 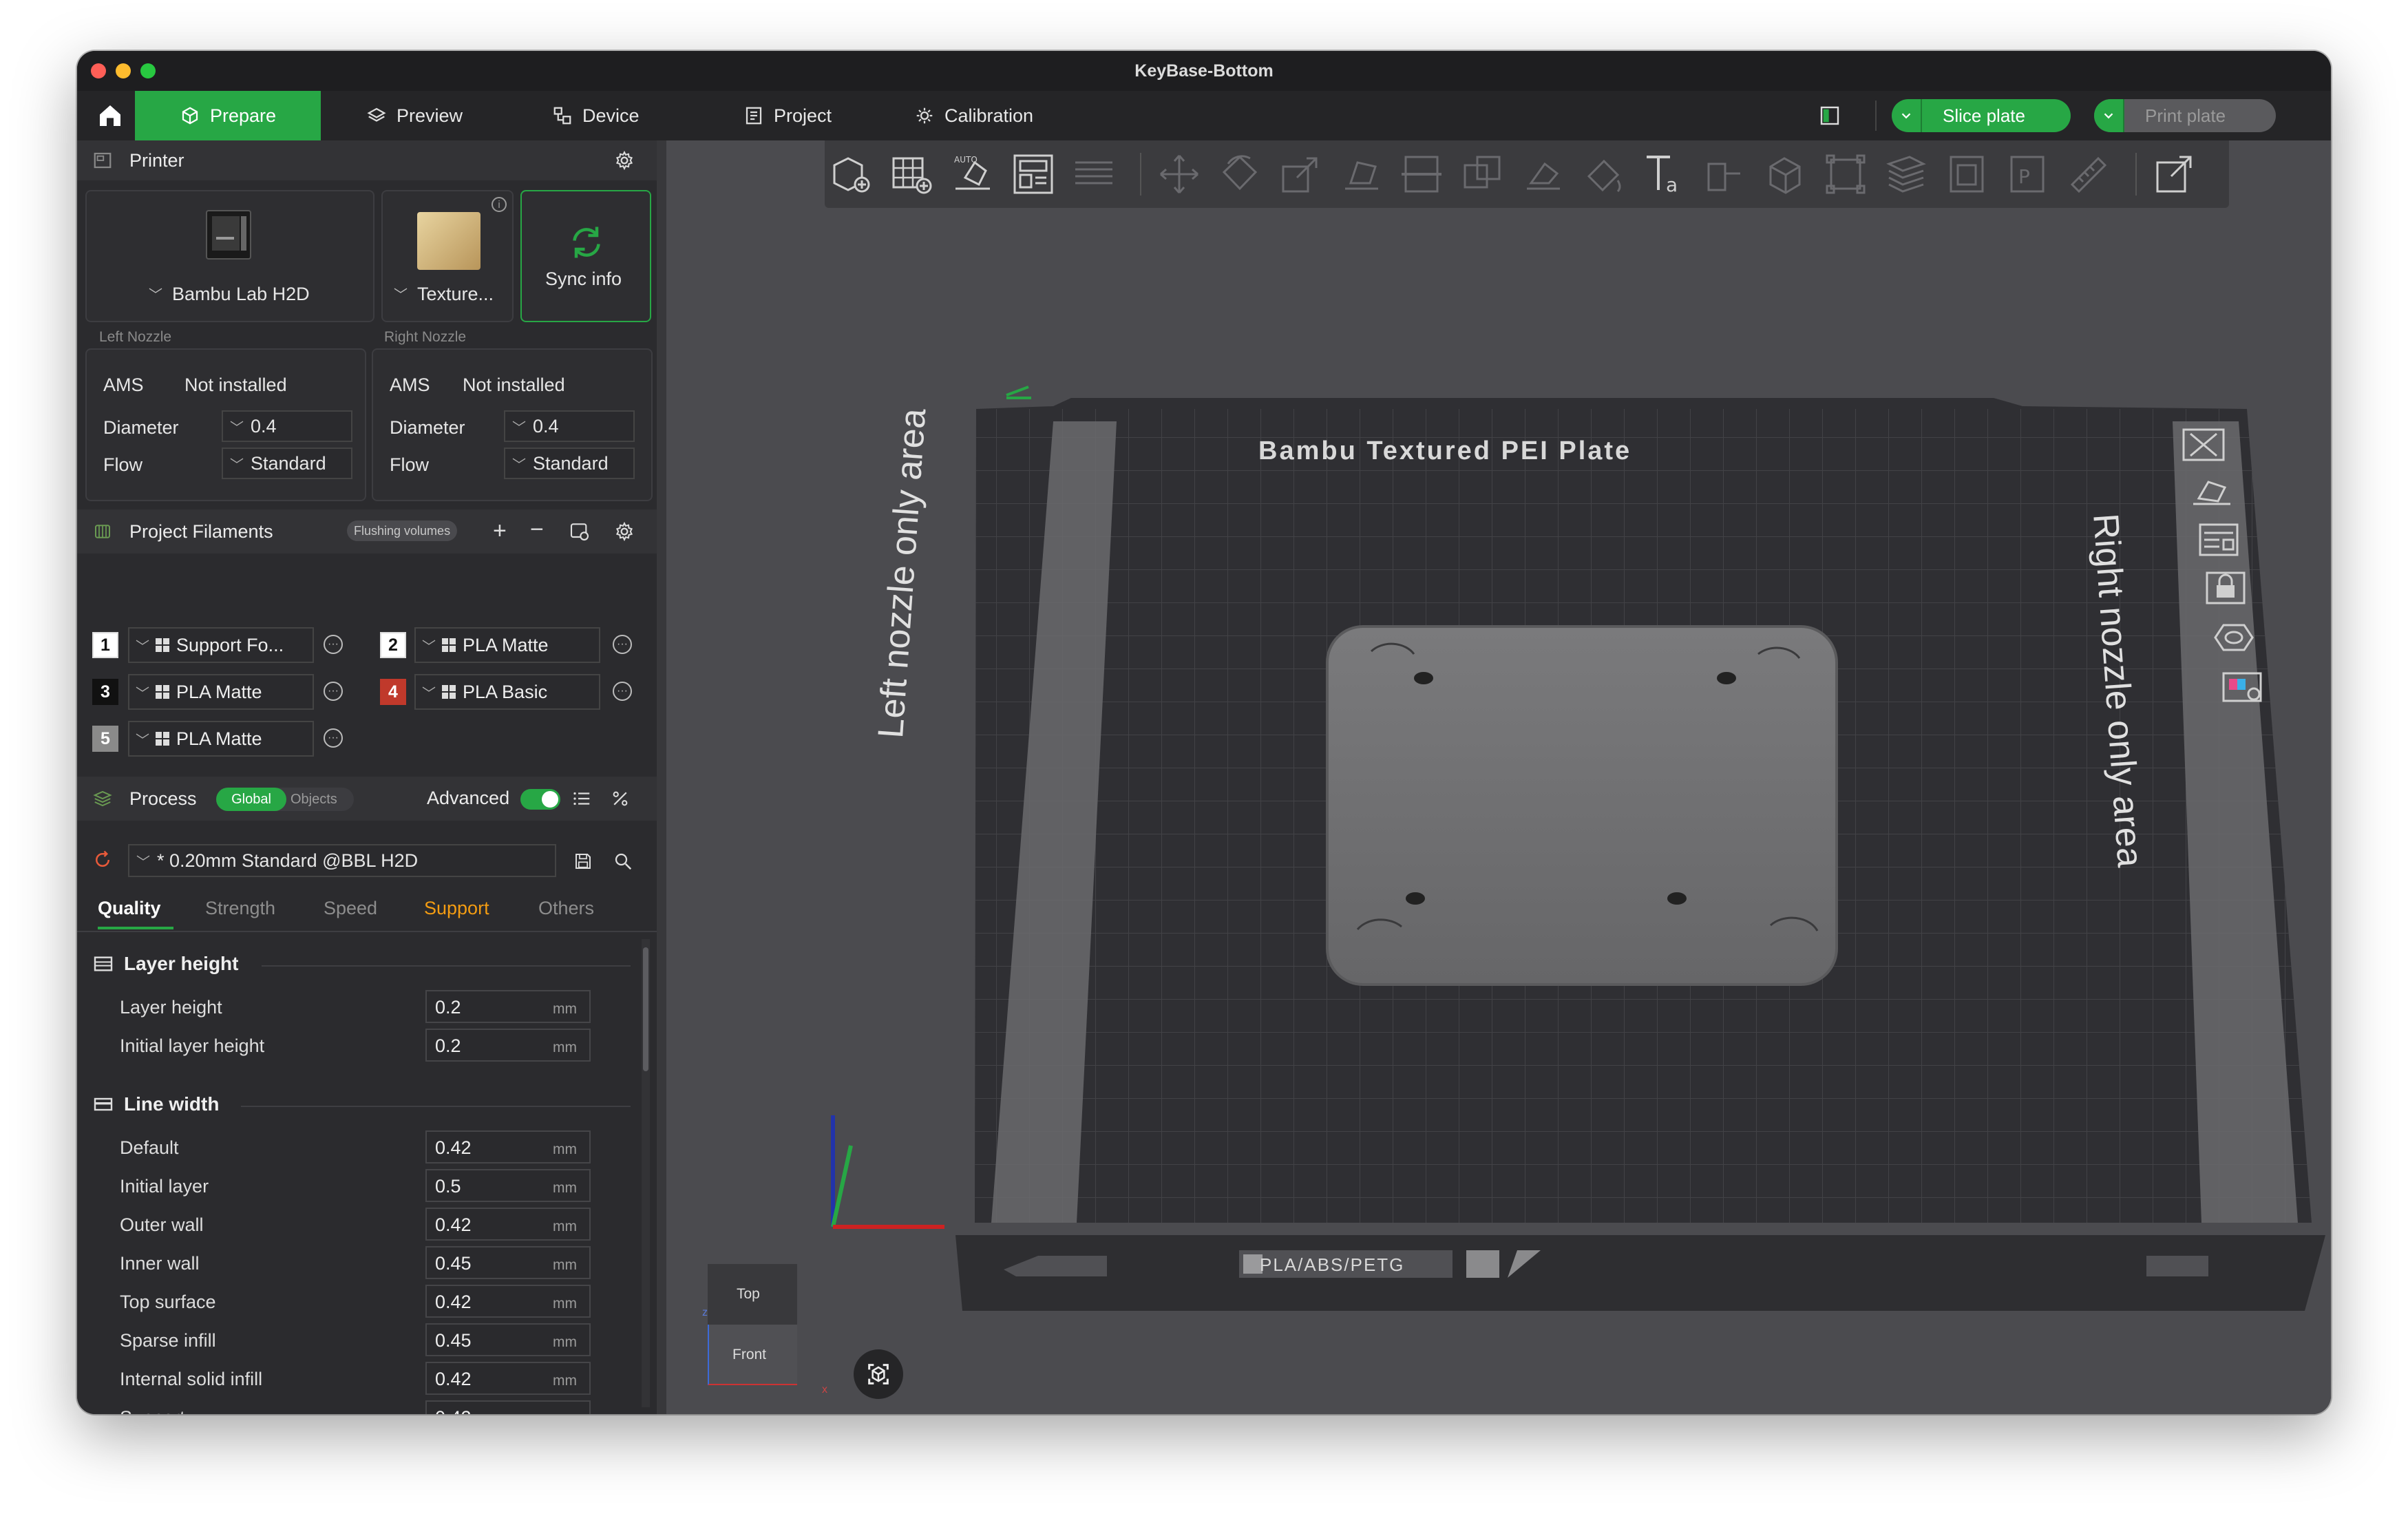 I want to click on left-flow-label: Flow, so click(x=123, y=464).